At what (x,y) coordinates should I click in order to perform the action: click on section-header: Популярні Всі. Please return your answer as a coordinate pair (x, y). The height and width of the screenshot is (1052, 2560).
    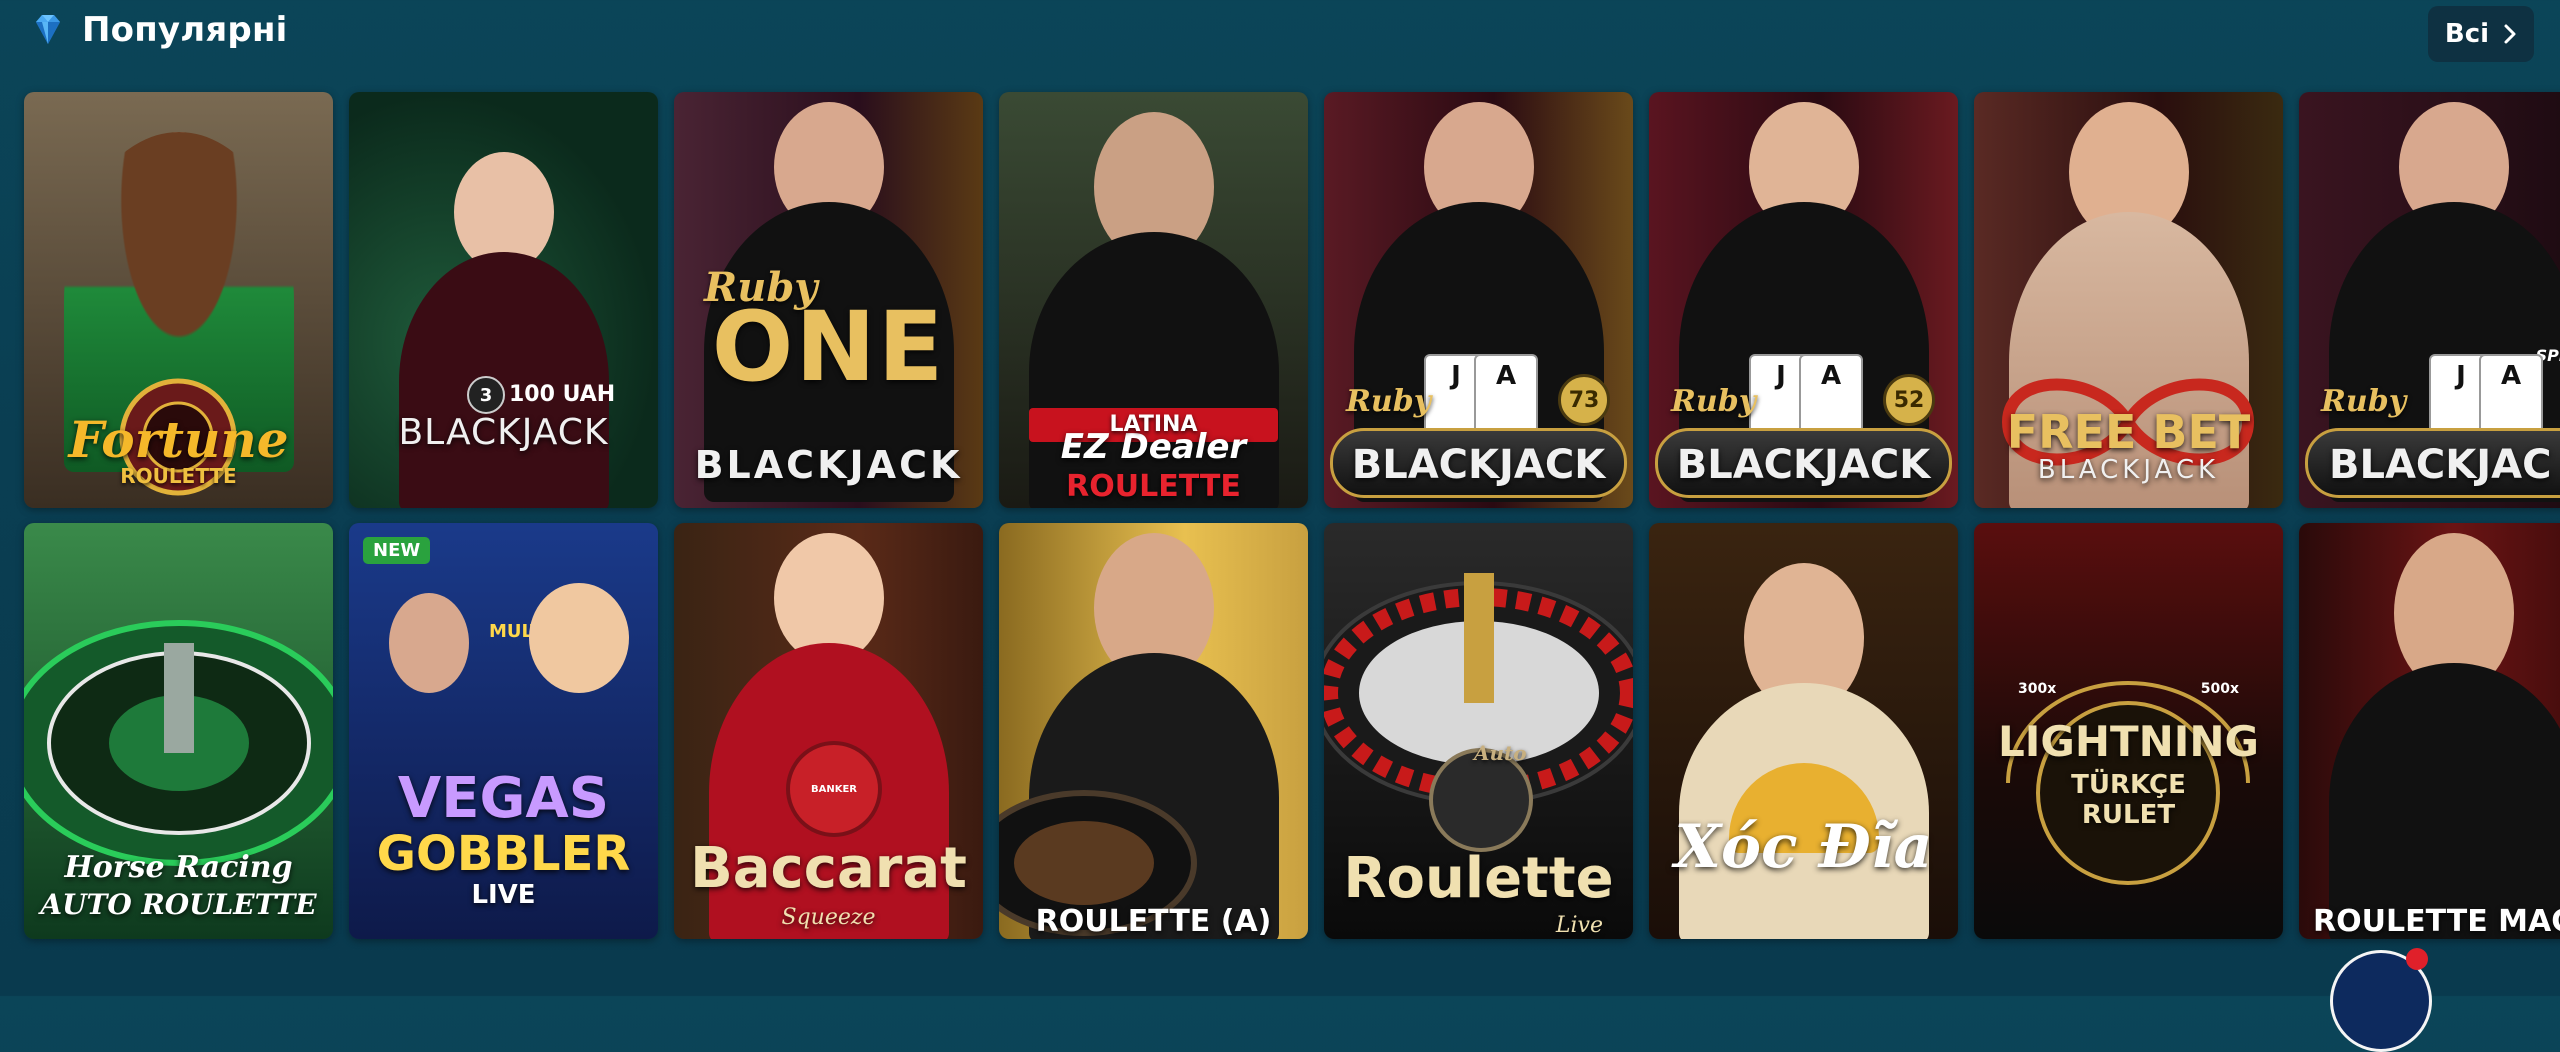
    Looking at the image, I should click on (1280, 32).